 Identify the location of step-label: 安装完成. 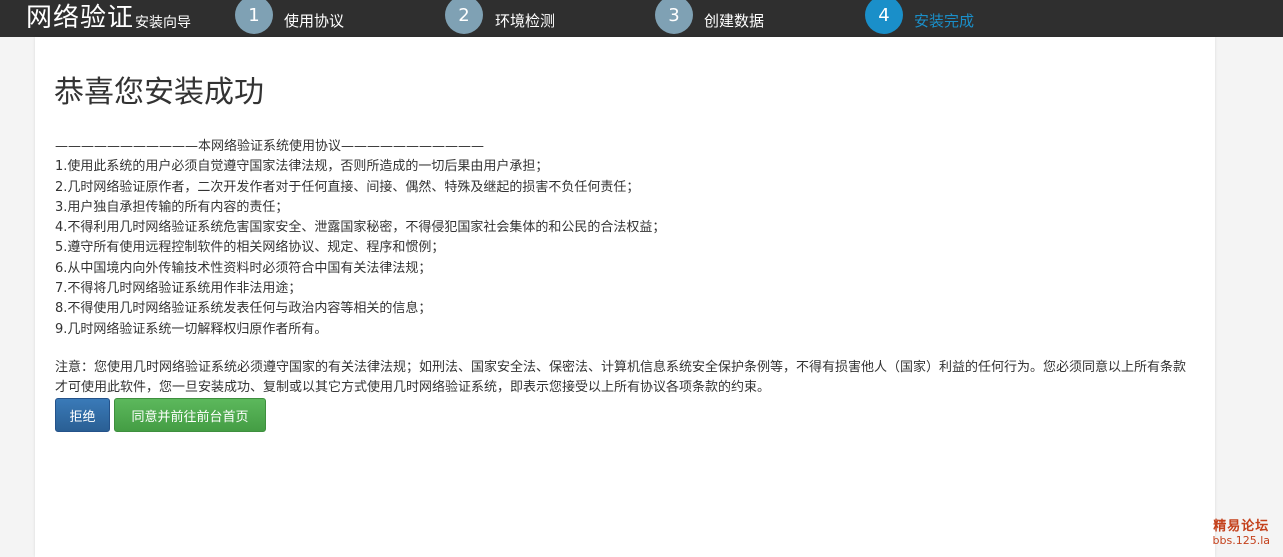
(944, 21).